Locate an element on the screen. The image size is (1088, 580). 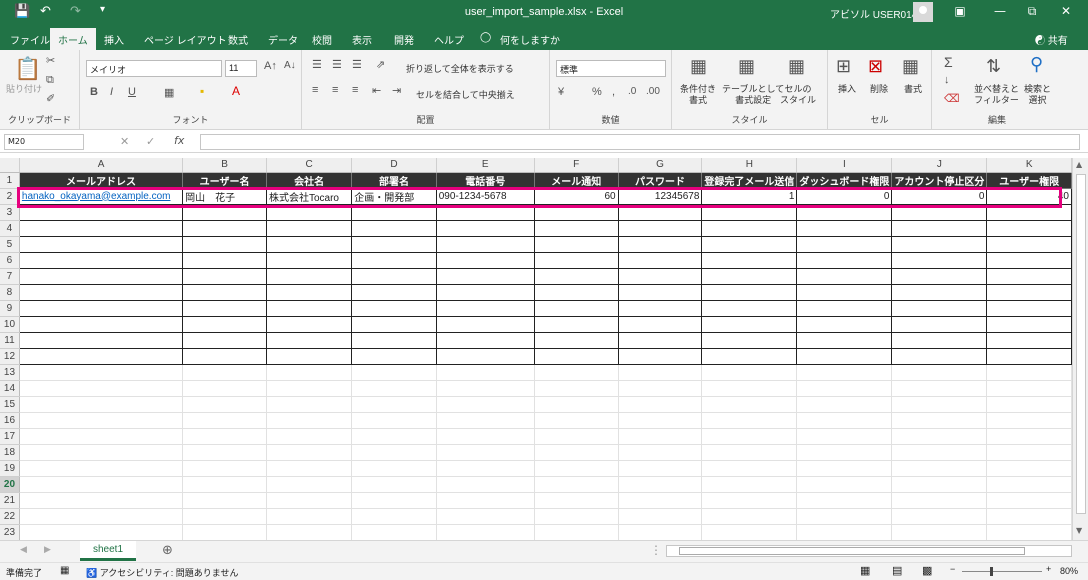
header-cell: ダッシュボード権限 is located at coordinates (844, 180).